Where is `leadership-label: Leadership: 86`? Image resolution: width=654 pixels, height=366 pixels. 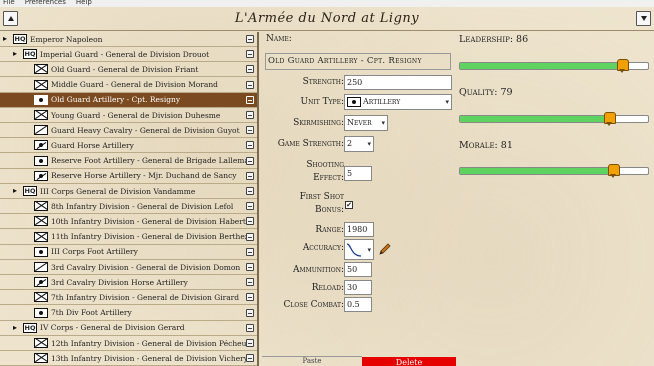
leadership-label: Leadership: 86 is located at coordinates (494, 39).